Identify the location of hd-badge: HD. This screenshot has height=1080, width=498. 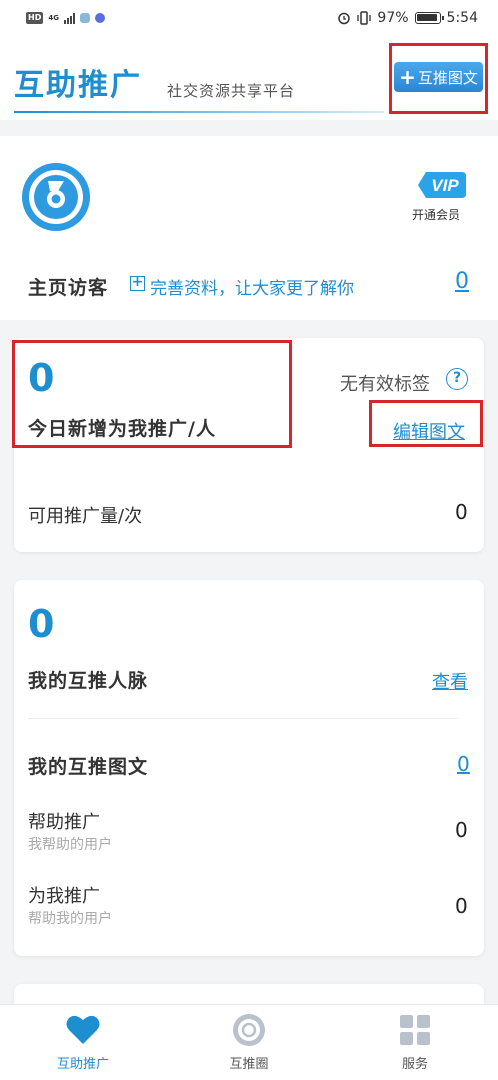
(35, 18).